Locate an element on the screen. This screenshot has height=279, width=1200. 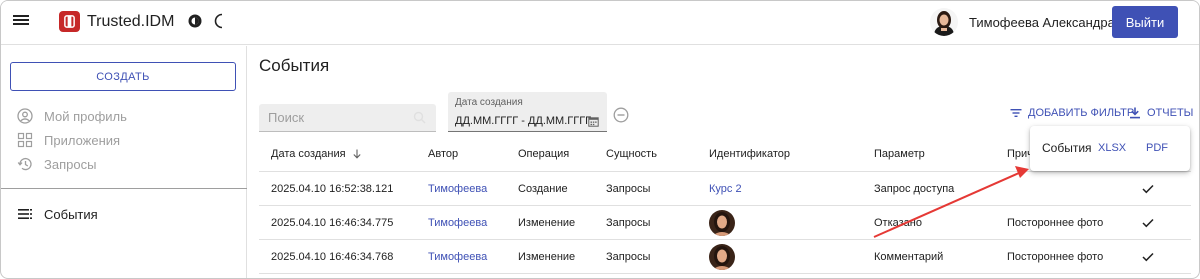
page-title: События is located at coordinates (294, 65).